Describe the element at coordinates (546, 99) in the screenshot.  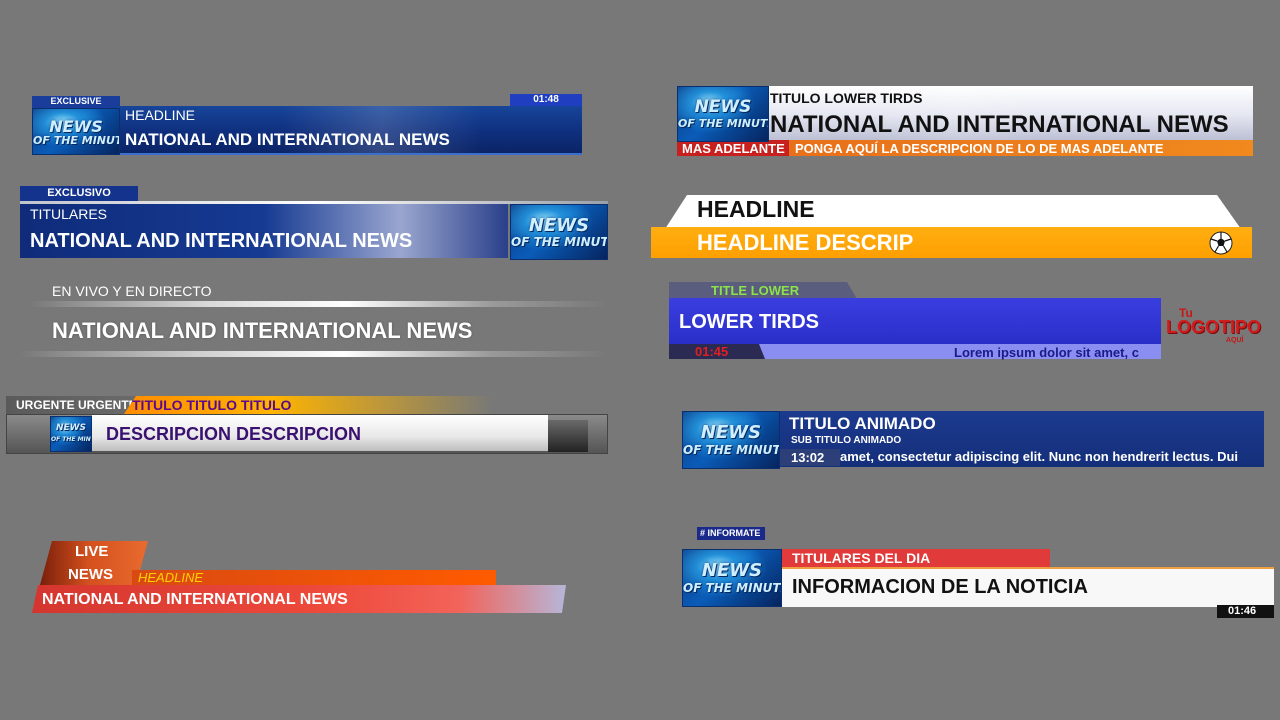
I see `time-text: 01:48` at that location.